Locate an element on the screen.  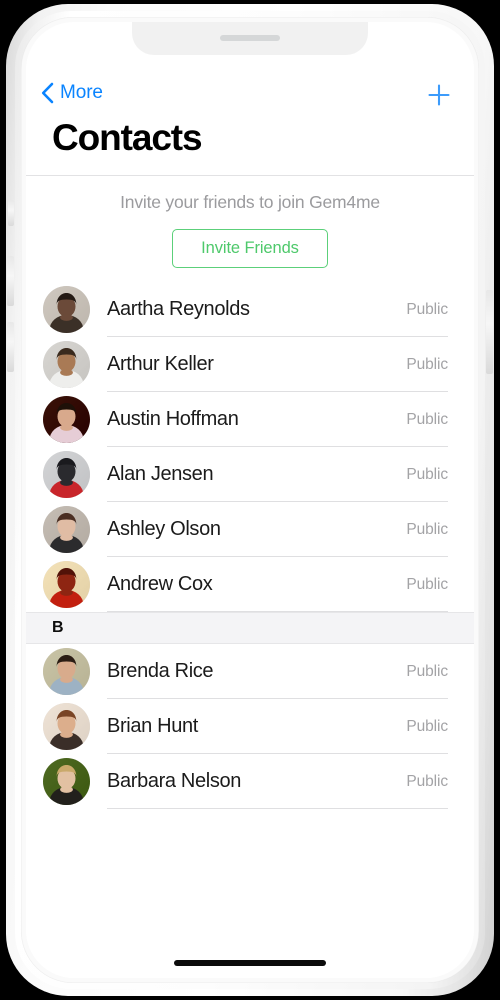
plus-icon is located at coordinates (439, 95).